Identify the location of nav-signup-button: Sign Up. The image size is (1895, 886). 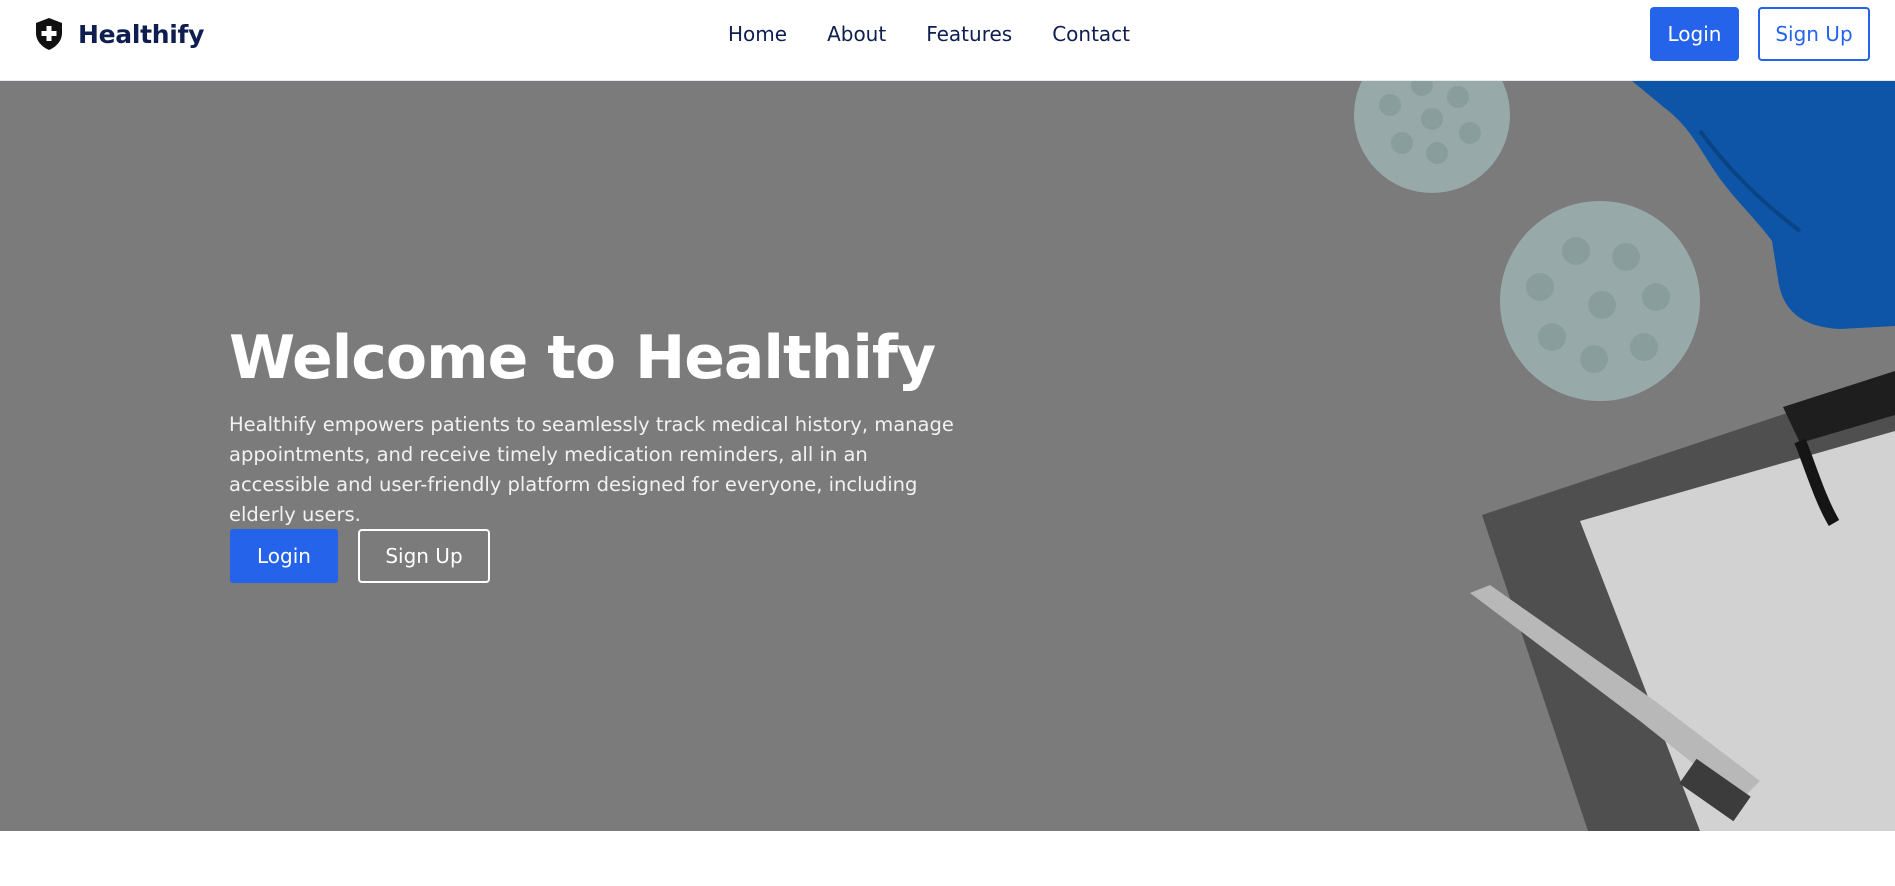
(1814, 34).